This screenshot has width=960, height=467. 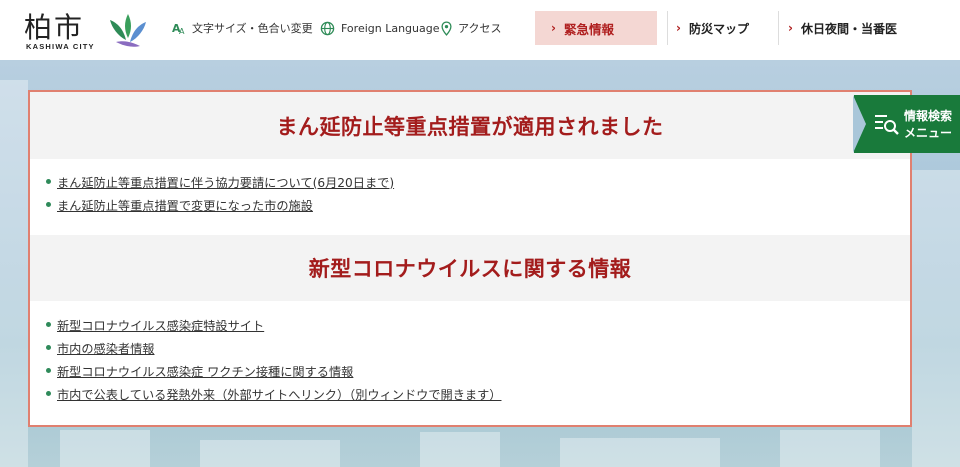 I want to click on text-size-label: 文字サイズ・色合い変更, so click(x=252, y=28).